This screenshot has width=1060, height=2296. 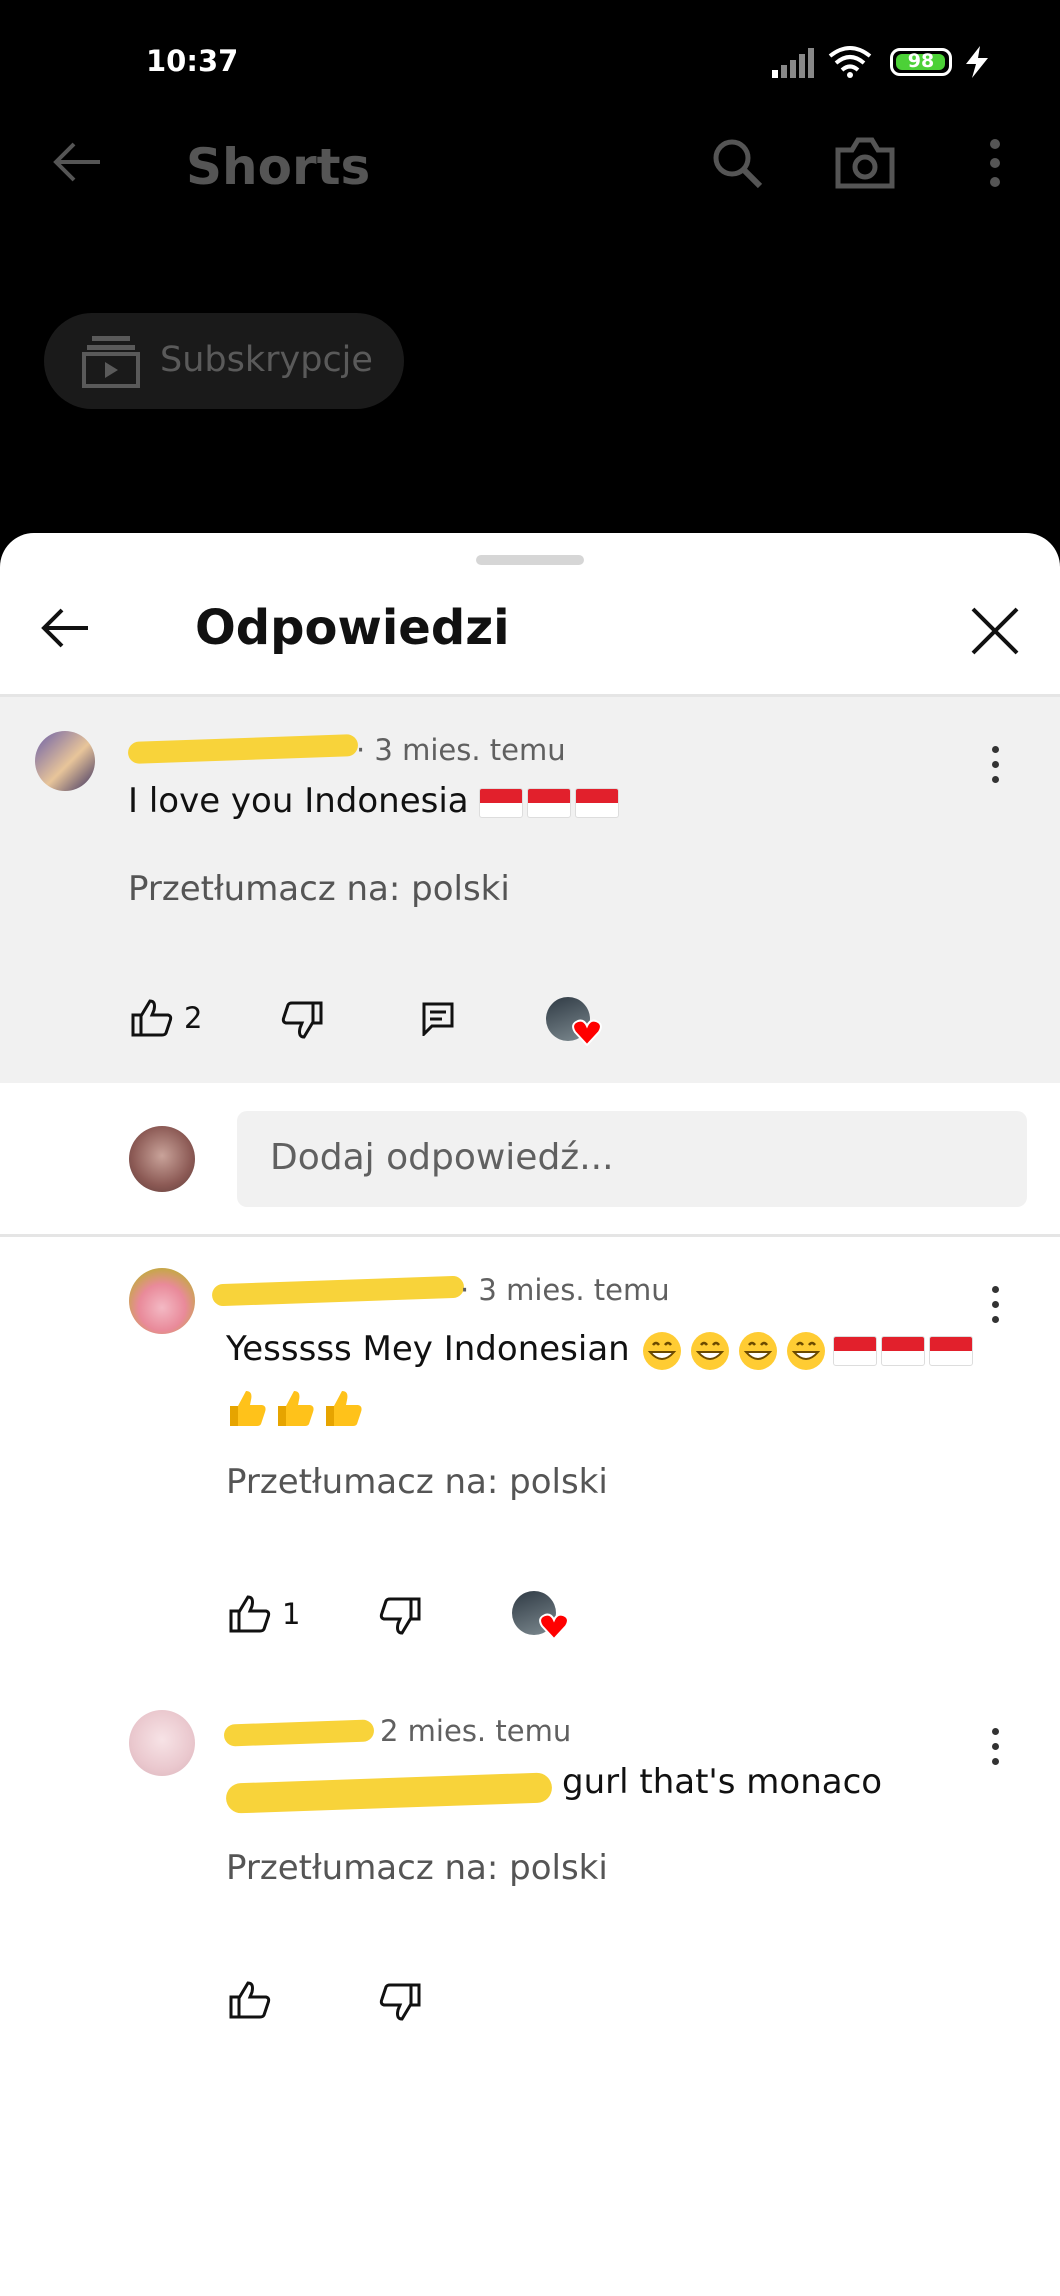 I want to click on search-icon, so click(x=737, y=163).